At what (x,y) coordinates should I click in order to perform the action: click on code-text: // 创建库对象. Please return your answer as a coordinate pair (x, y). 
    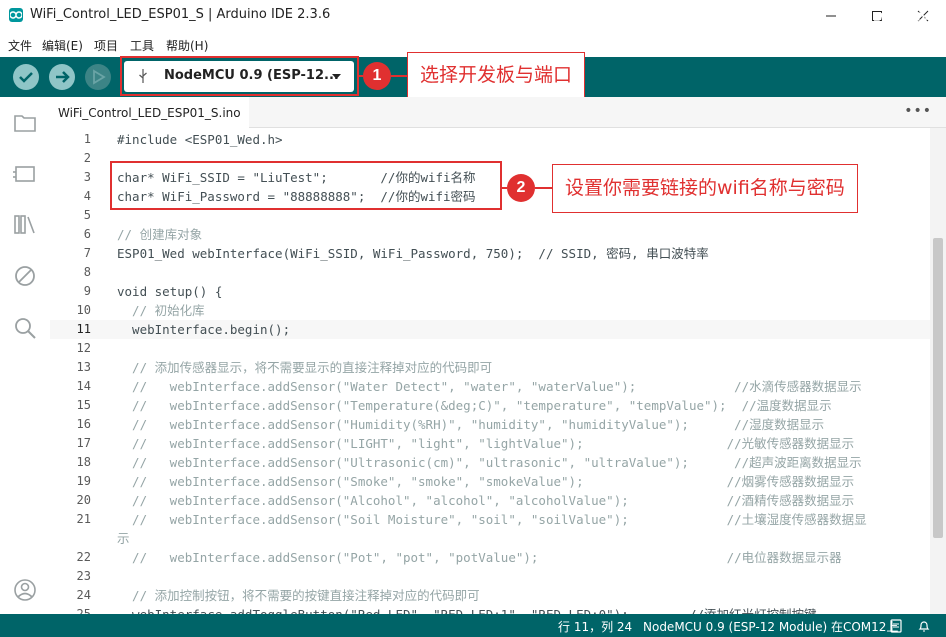
    Looking at the image, I should click on (160, 234).